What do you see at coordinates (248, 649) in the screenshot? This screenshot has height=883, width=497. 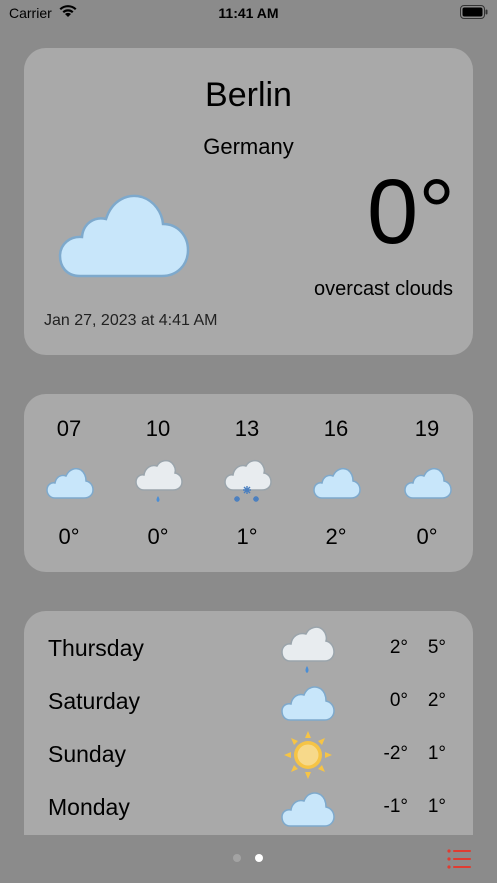 I see `daily-row: Thursday 2° 5°` at bounding box center [248, 649].